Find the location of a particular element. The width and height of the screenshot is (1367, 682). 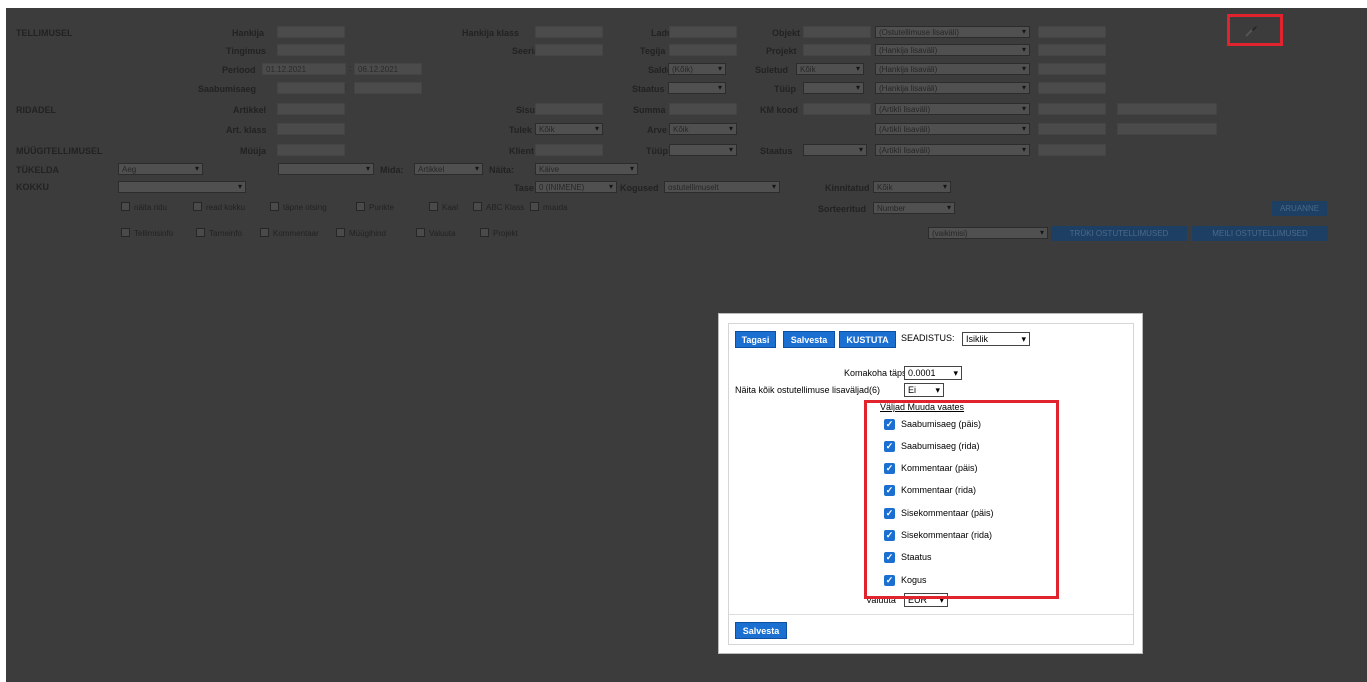

checkbox-label: ABC Klass is located at coordinates (505, 207).